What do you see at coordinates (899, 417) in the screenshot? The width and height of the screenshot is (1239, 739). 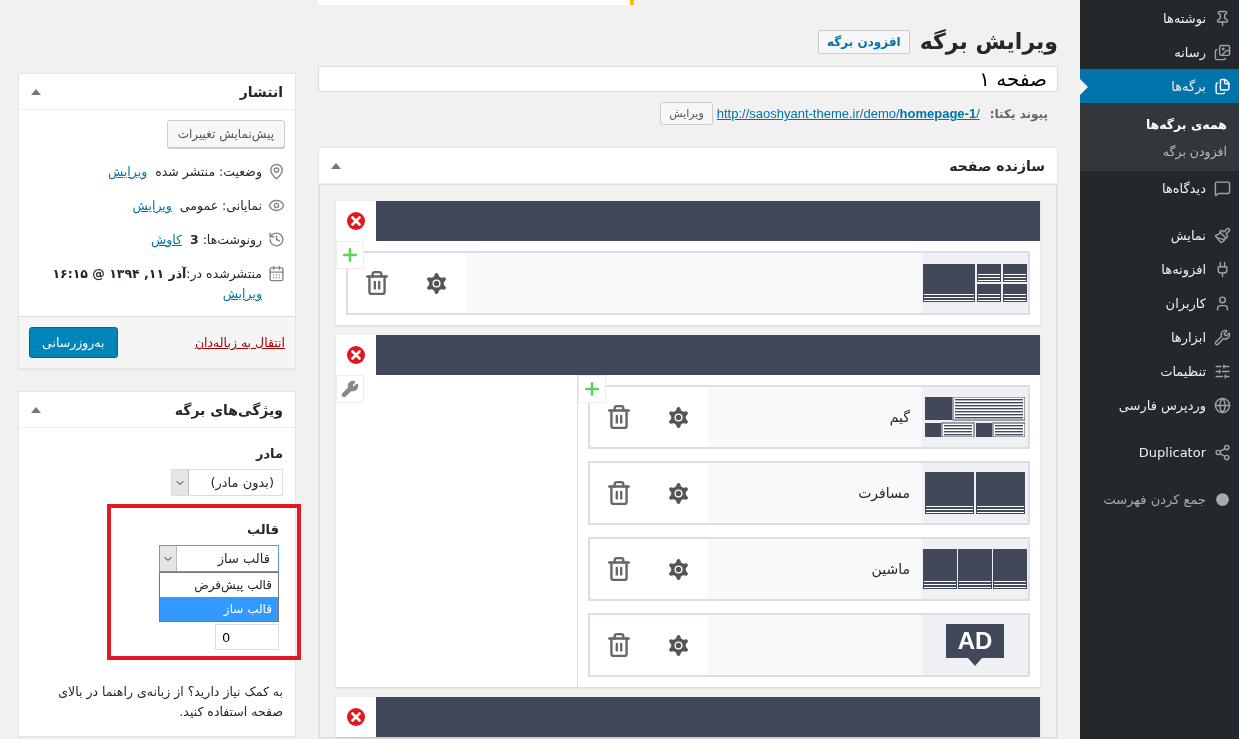 I see `module-title: گیم` at bounding box center [899, 417].